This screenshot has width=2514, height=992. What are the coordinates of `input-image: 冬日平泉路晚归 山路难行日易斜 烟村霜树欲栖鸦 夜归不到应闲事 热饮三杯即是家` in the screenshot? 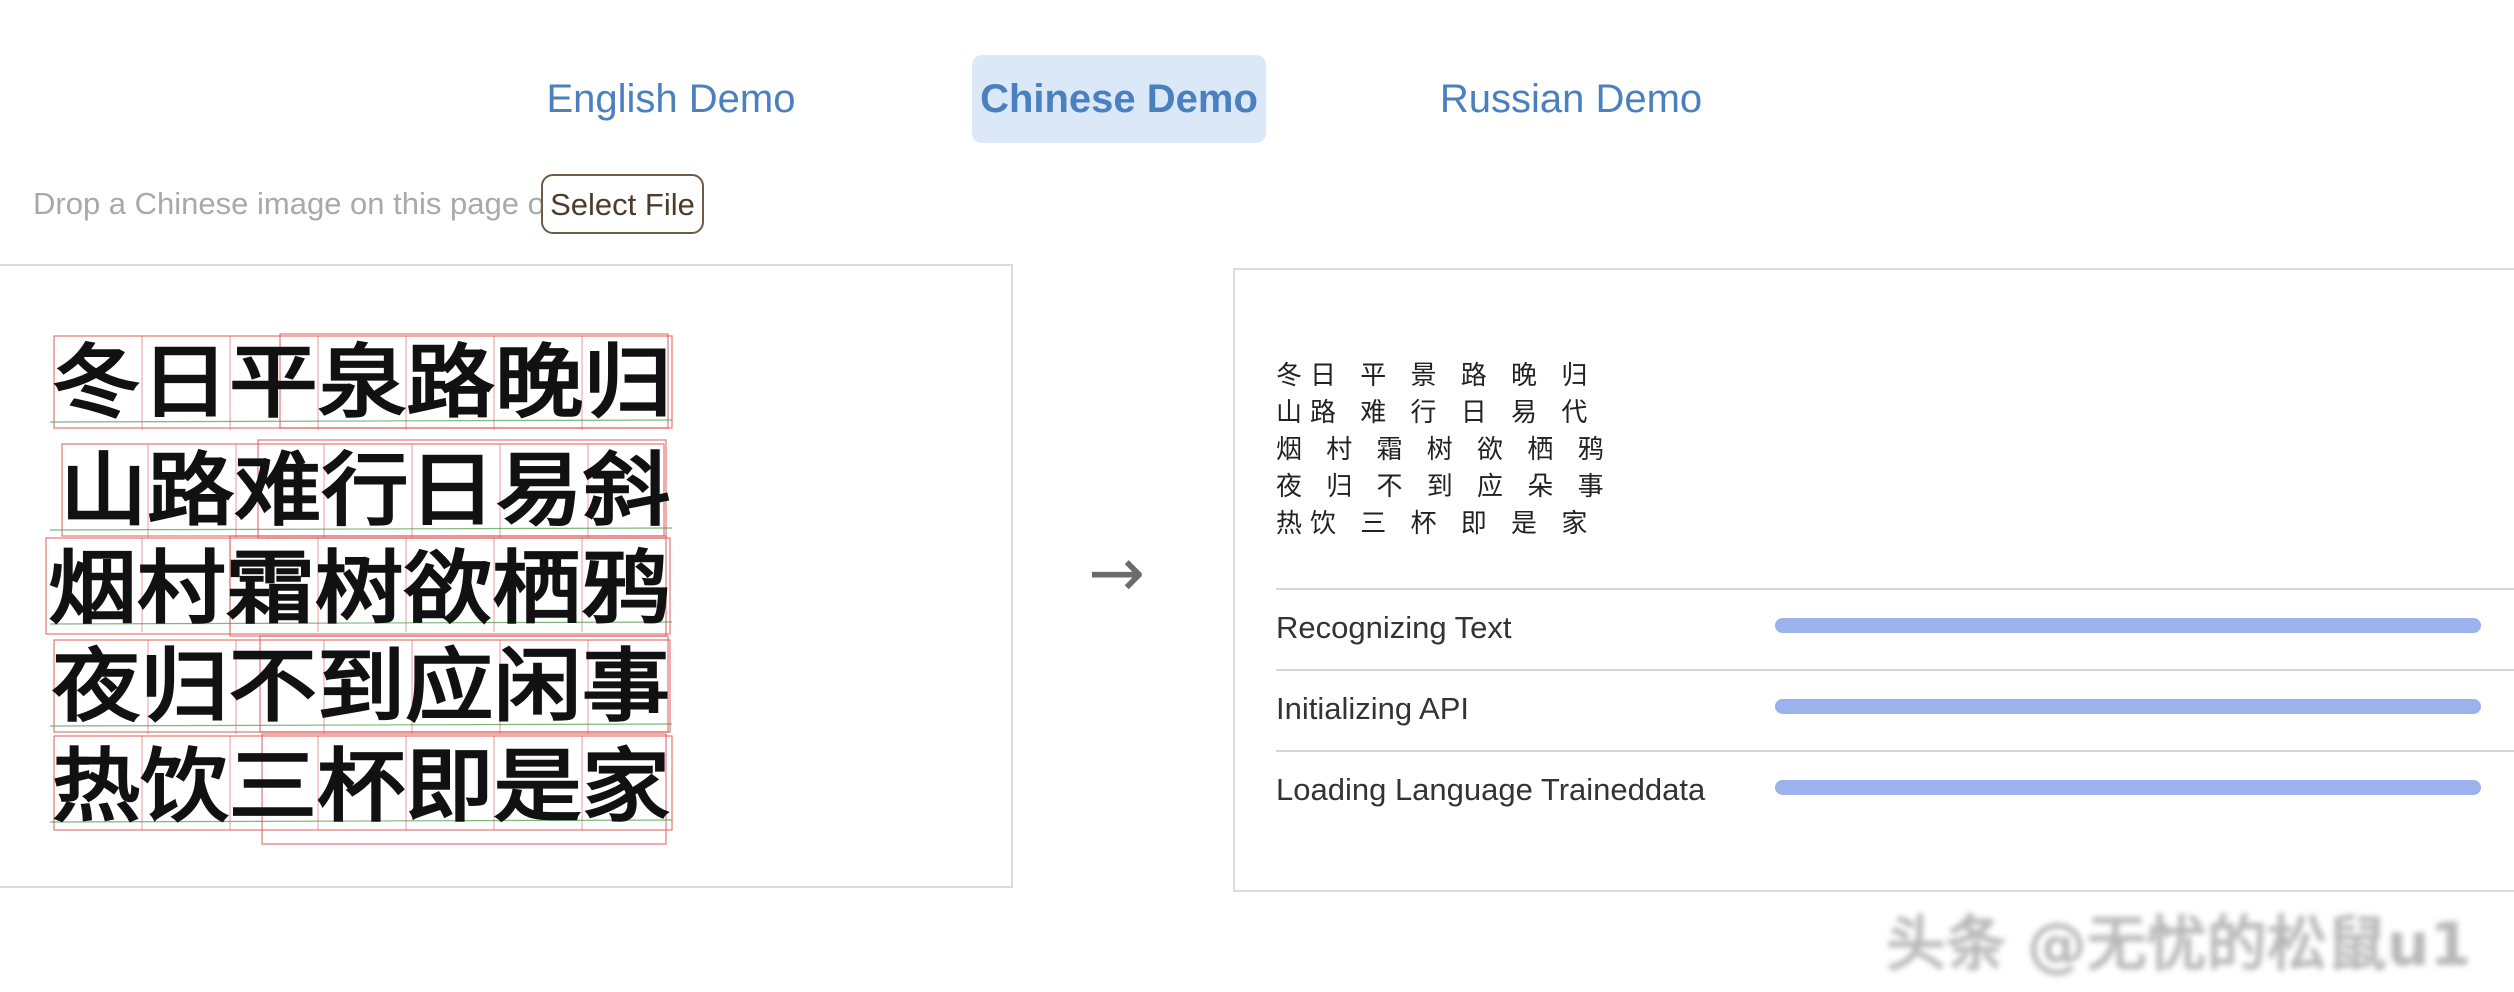 It's located at (359, 589).